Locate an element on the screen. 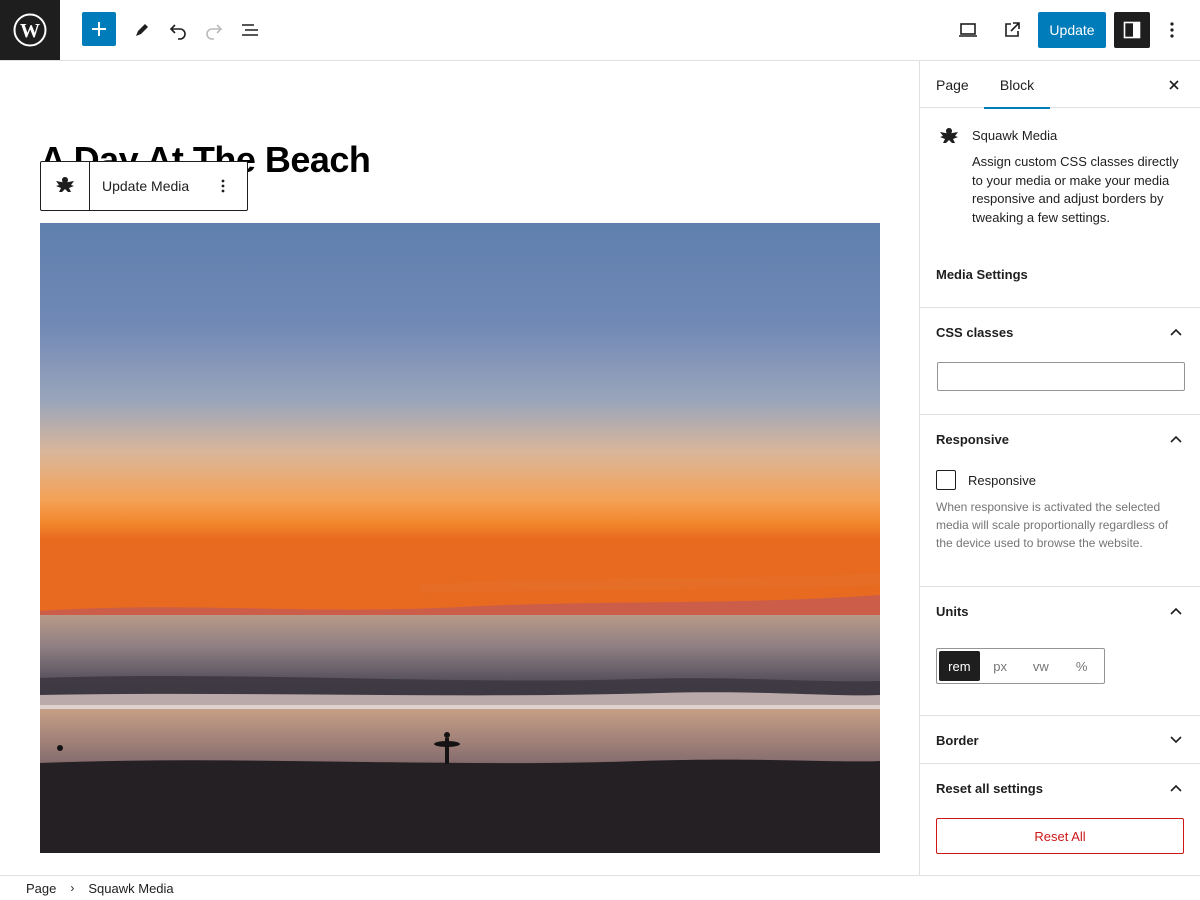 The image size is (1200, 900). list-view-icon is located at coordinates (250, 30).